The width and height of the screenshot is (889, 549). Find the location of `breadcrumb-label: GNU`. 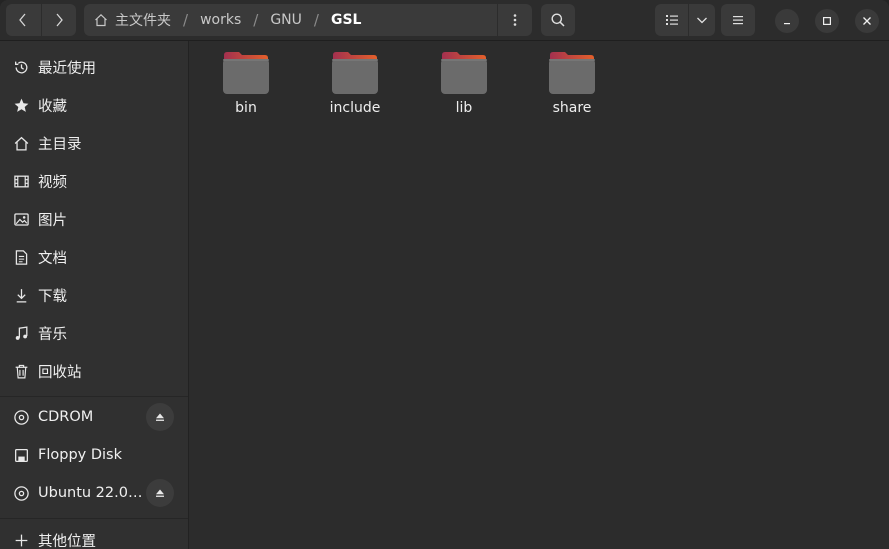

breadcrumb-label: GNU is located at coordinates (286, 20).